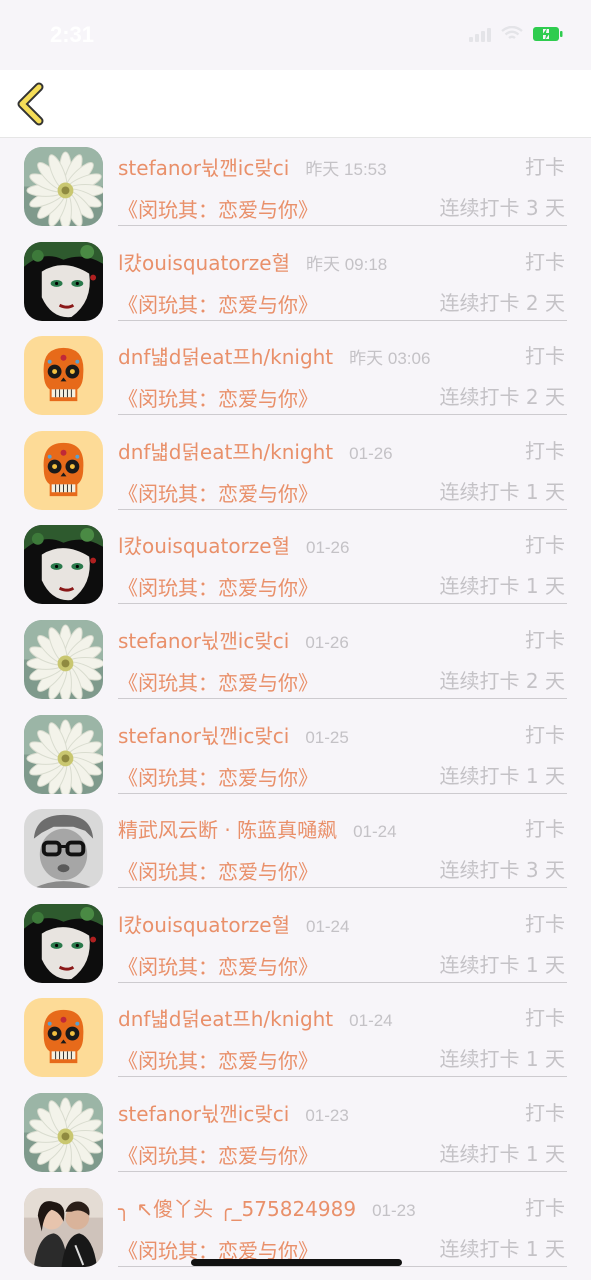 This screenshot has width=591, height=1280. I want to click on back-button, so click(32, 104).